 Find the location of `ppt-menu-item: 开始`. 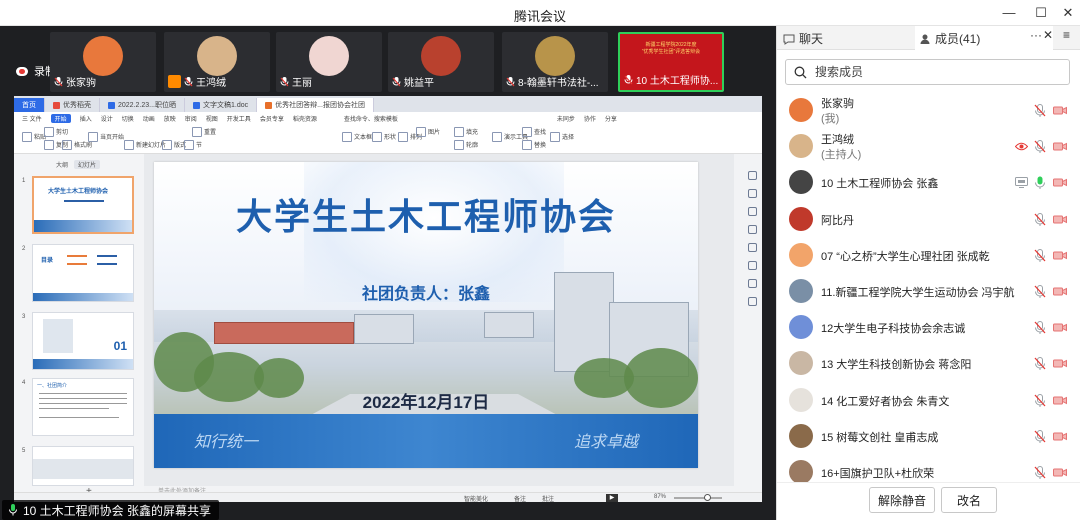

ppt-menu-item: 开始 is located at coordinates (60, 118).